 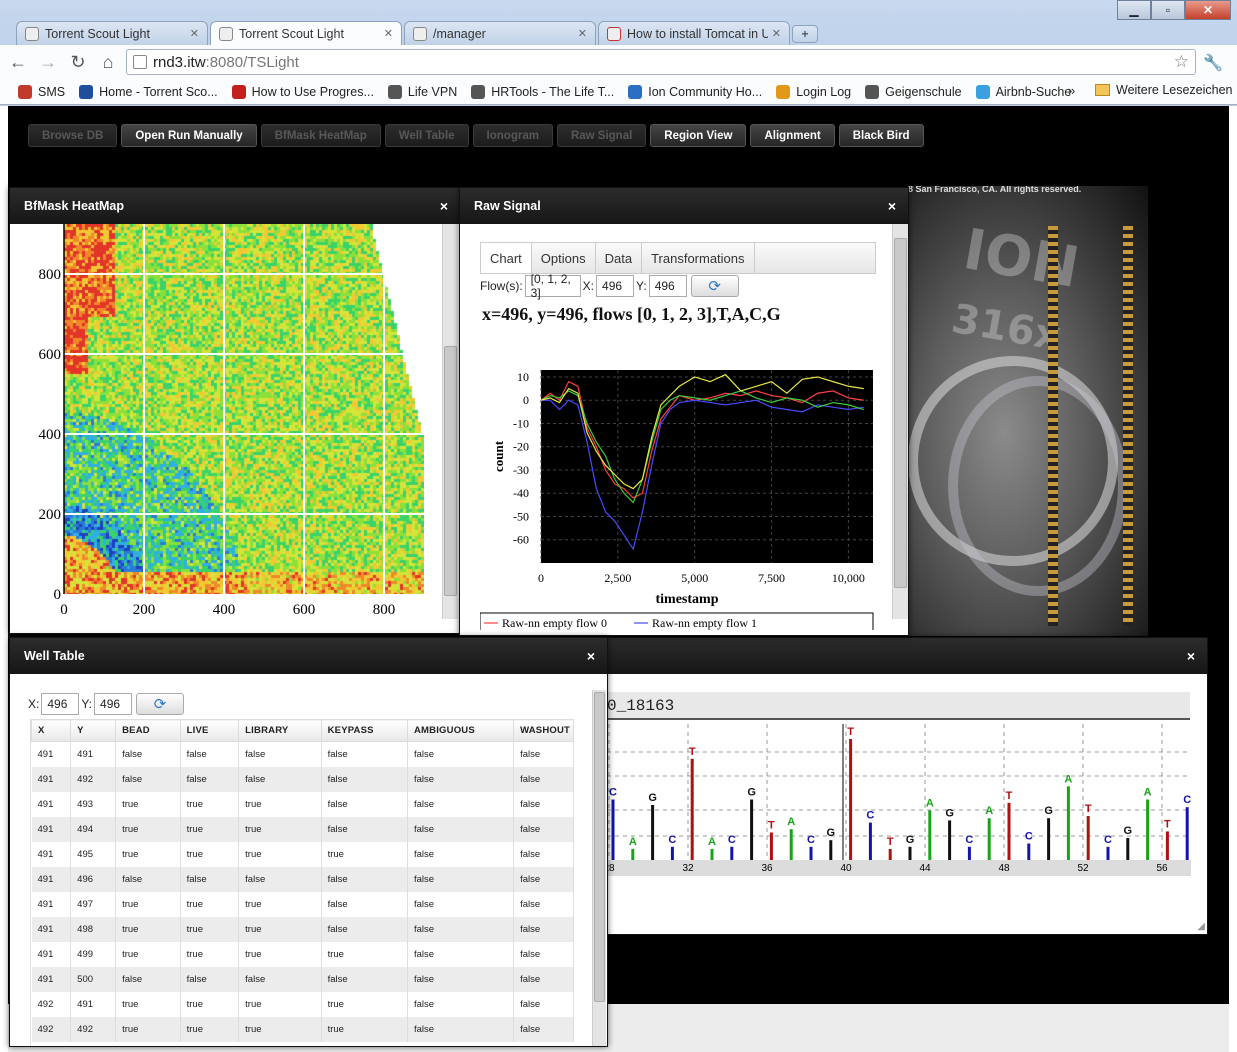 What do you see at coordinates (1168, 10) in the screenshot?
I see `maximize-button: ▫` at bounding box center [1168, 10].